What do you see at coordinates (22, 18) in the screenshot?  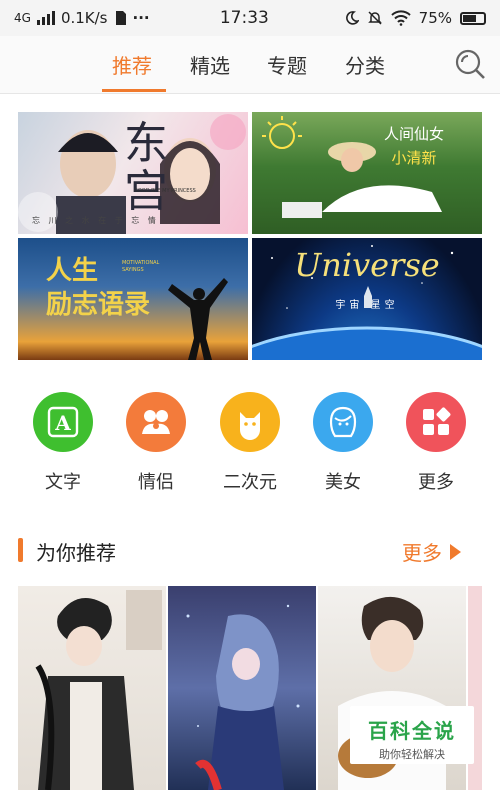 I see `network-type: 4G` at bounding box center [22, 18].